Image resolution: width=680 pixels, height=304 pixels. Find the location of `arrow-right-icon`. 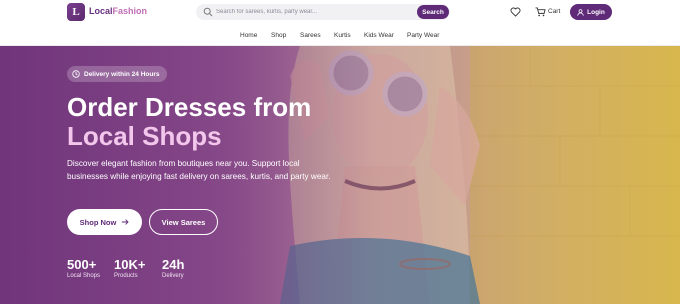

arrow-right-icon is located at coordinates (125, 222).